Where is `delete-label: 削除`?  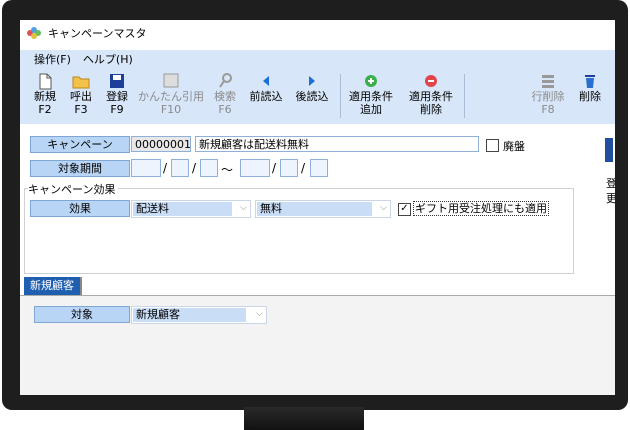
delete-label: 削除 is located at coordinates (590, 96).